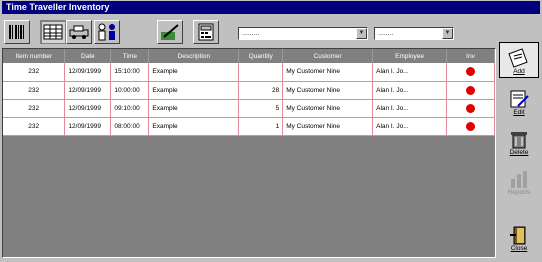 The image size is (542, 262). Describe the element at coordinates (130, 90) in the screenshot. I see `cell-time: 10:00:00` at that location.